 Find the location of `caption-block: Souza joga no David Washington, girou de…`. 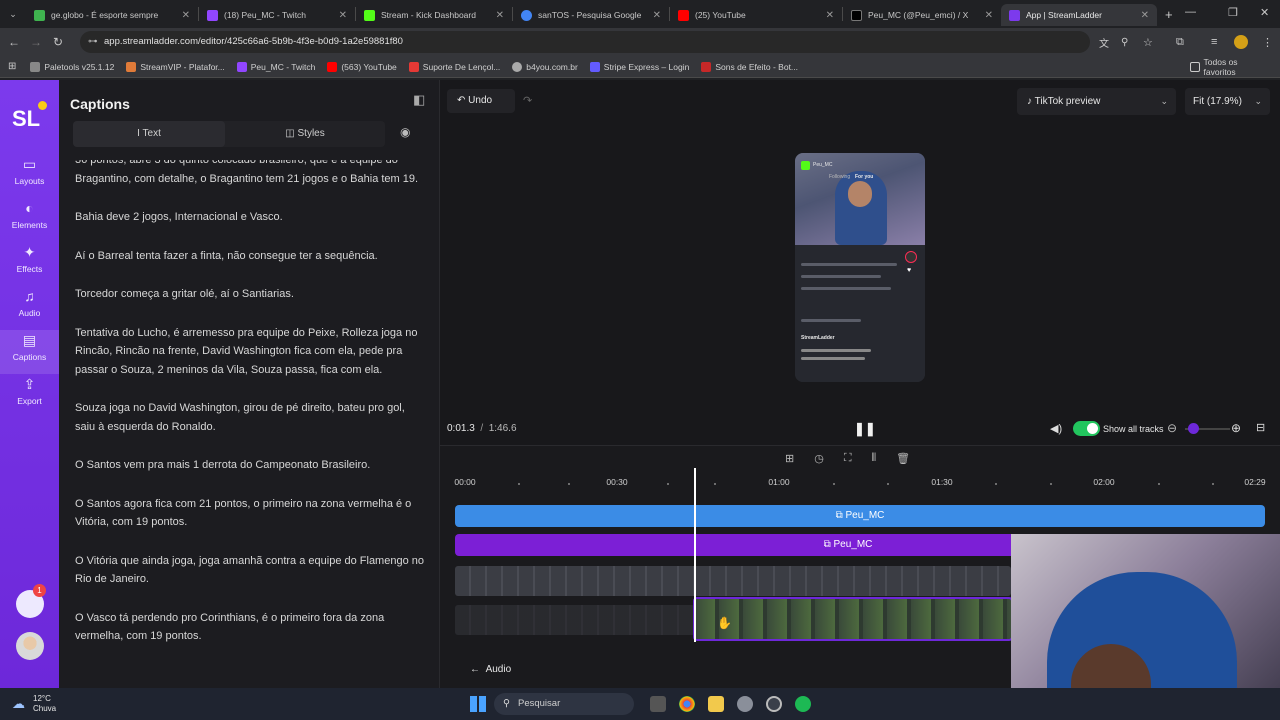

caption-block: Souza joga no David Washington, girou de… is located at coordinates (250, 417).